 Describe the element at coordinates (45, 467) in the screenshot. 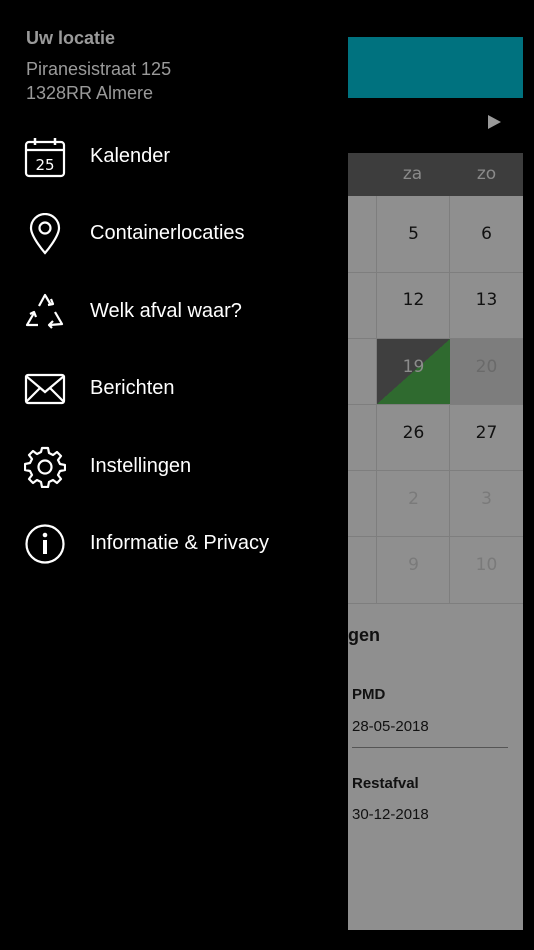

I see `gear-icon` at that location.